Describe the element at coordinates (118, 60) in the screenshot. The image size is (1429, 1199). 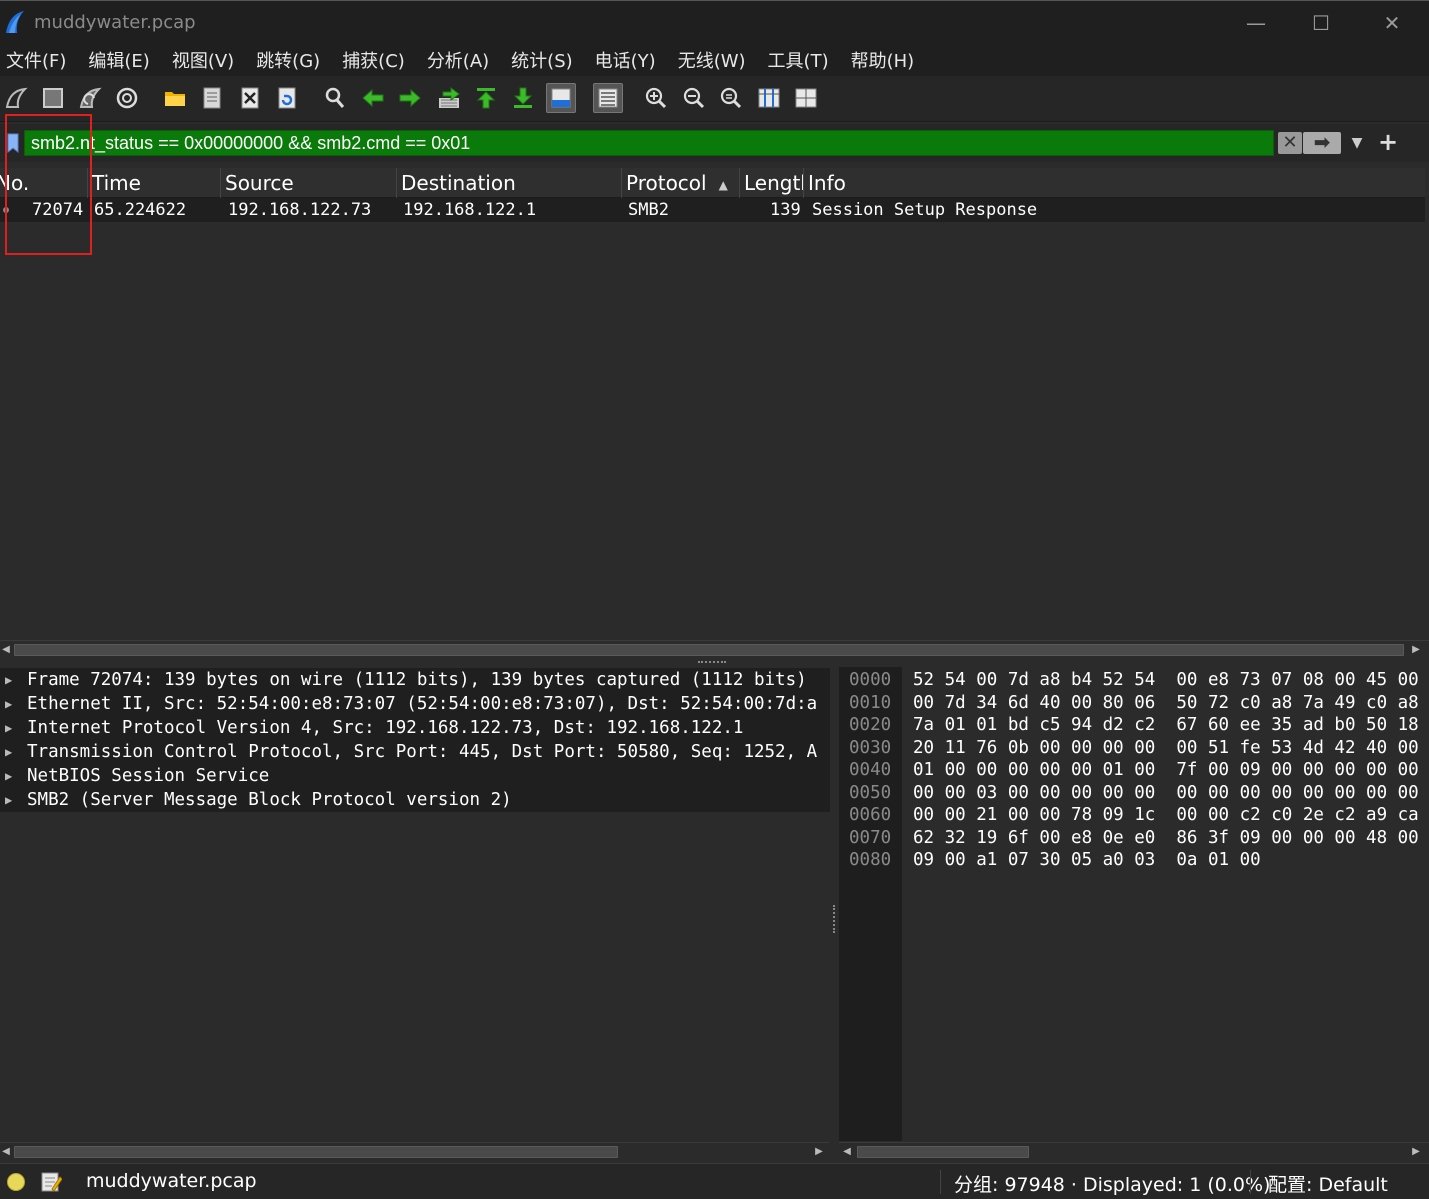
I see `menu-edit: 编辑(E)` at that location.